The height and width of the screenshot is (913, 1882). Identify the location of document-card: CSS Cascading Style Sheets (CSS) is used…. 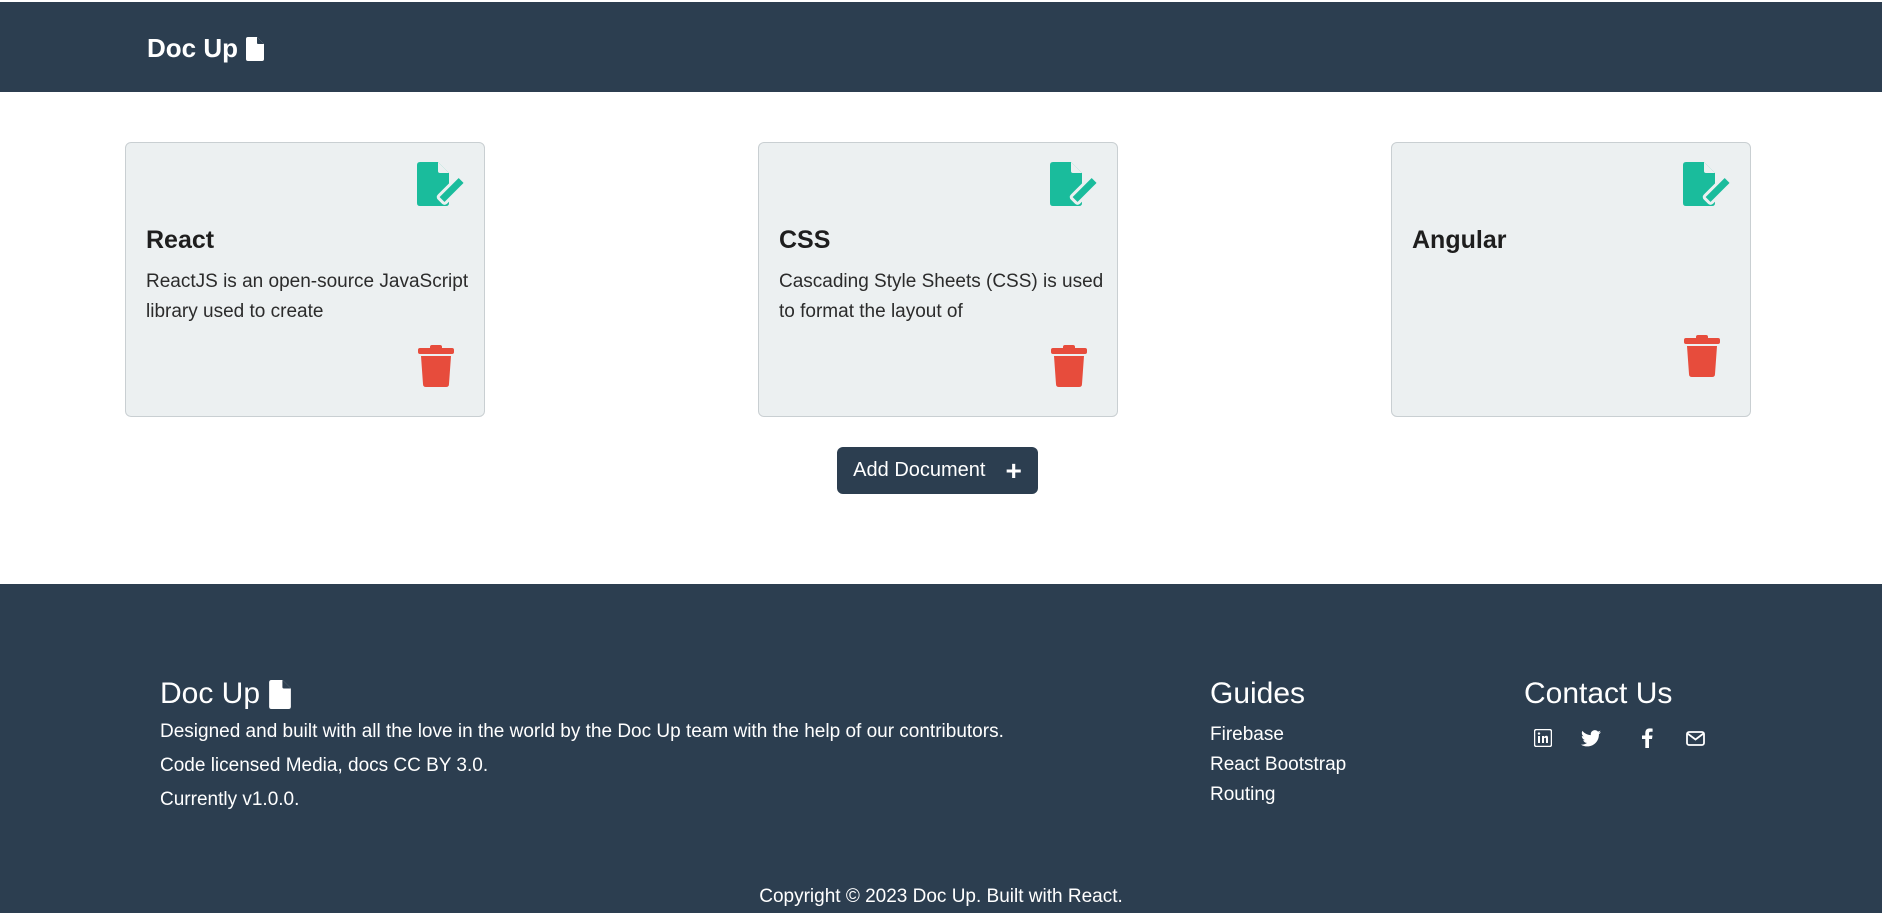
(938, 279).